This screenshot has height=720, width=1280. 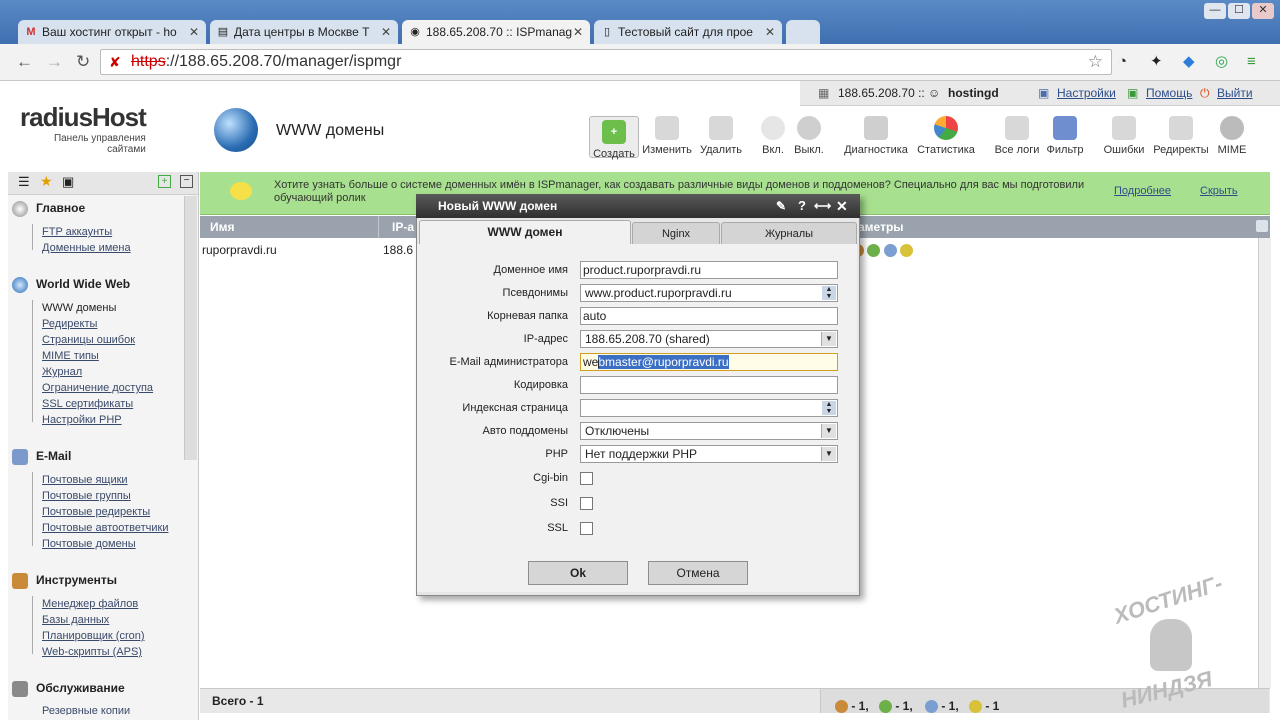 What do you see at coordinates (946, 136) in the screenshot?
I see `statistics-button: Статистика` at bounding box center [946, 136].